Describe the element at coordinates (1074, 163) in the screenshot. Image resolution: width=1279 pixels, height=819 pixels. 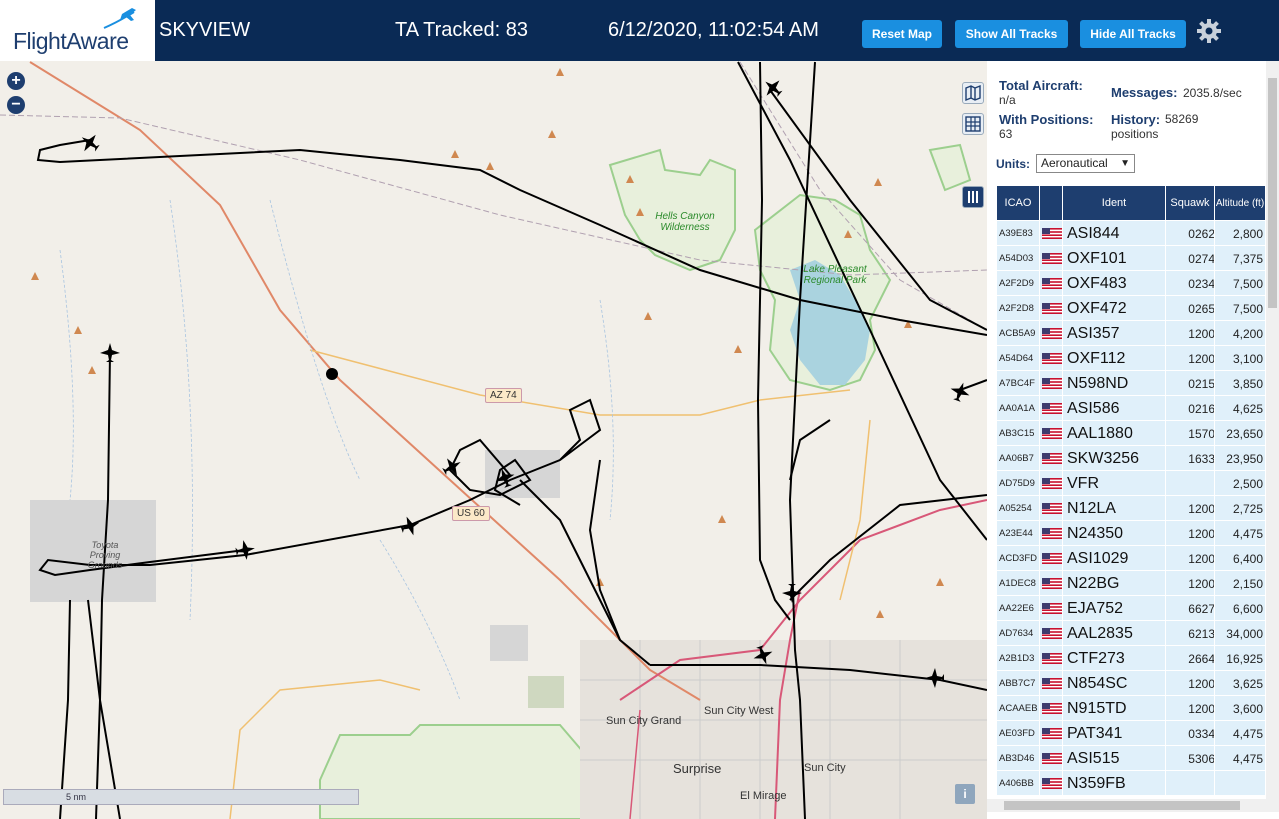
I see `units-selected-value: Aeronautical` at that location.